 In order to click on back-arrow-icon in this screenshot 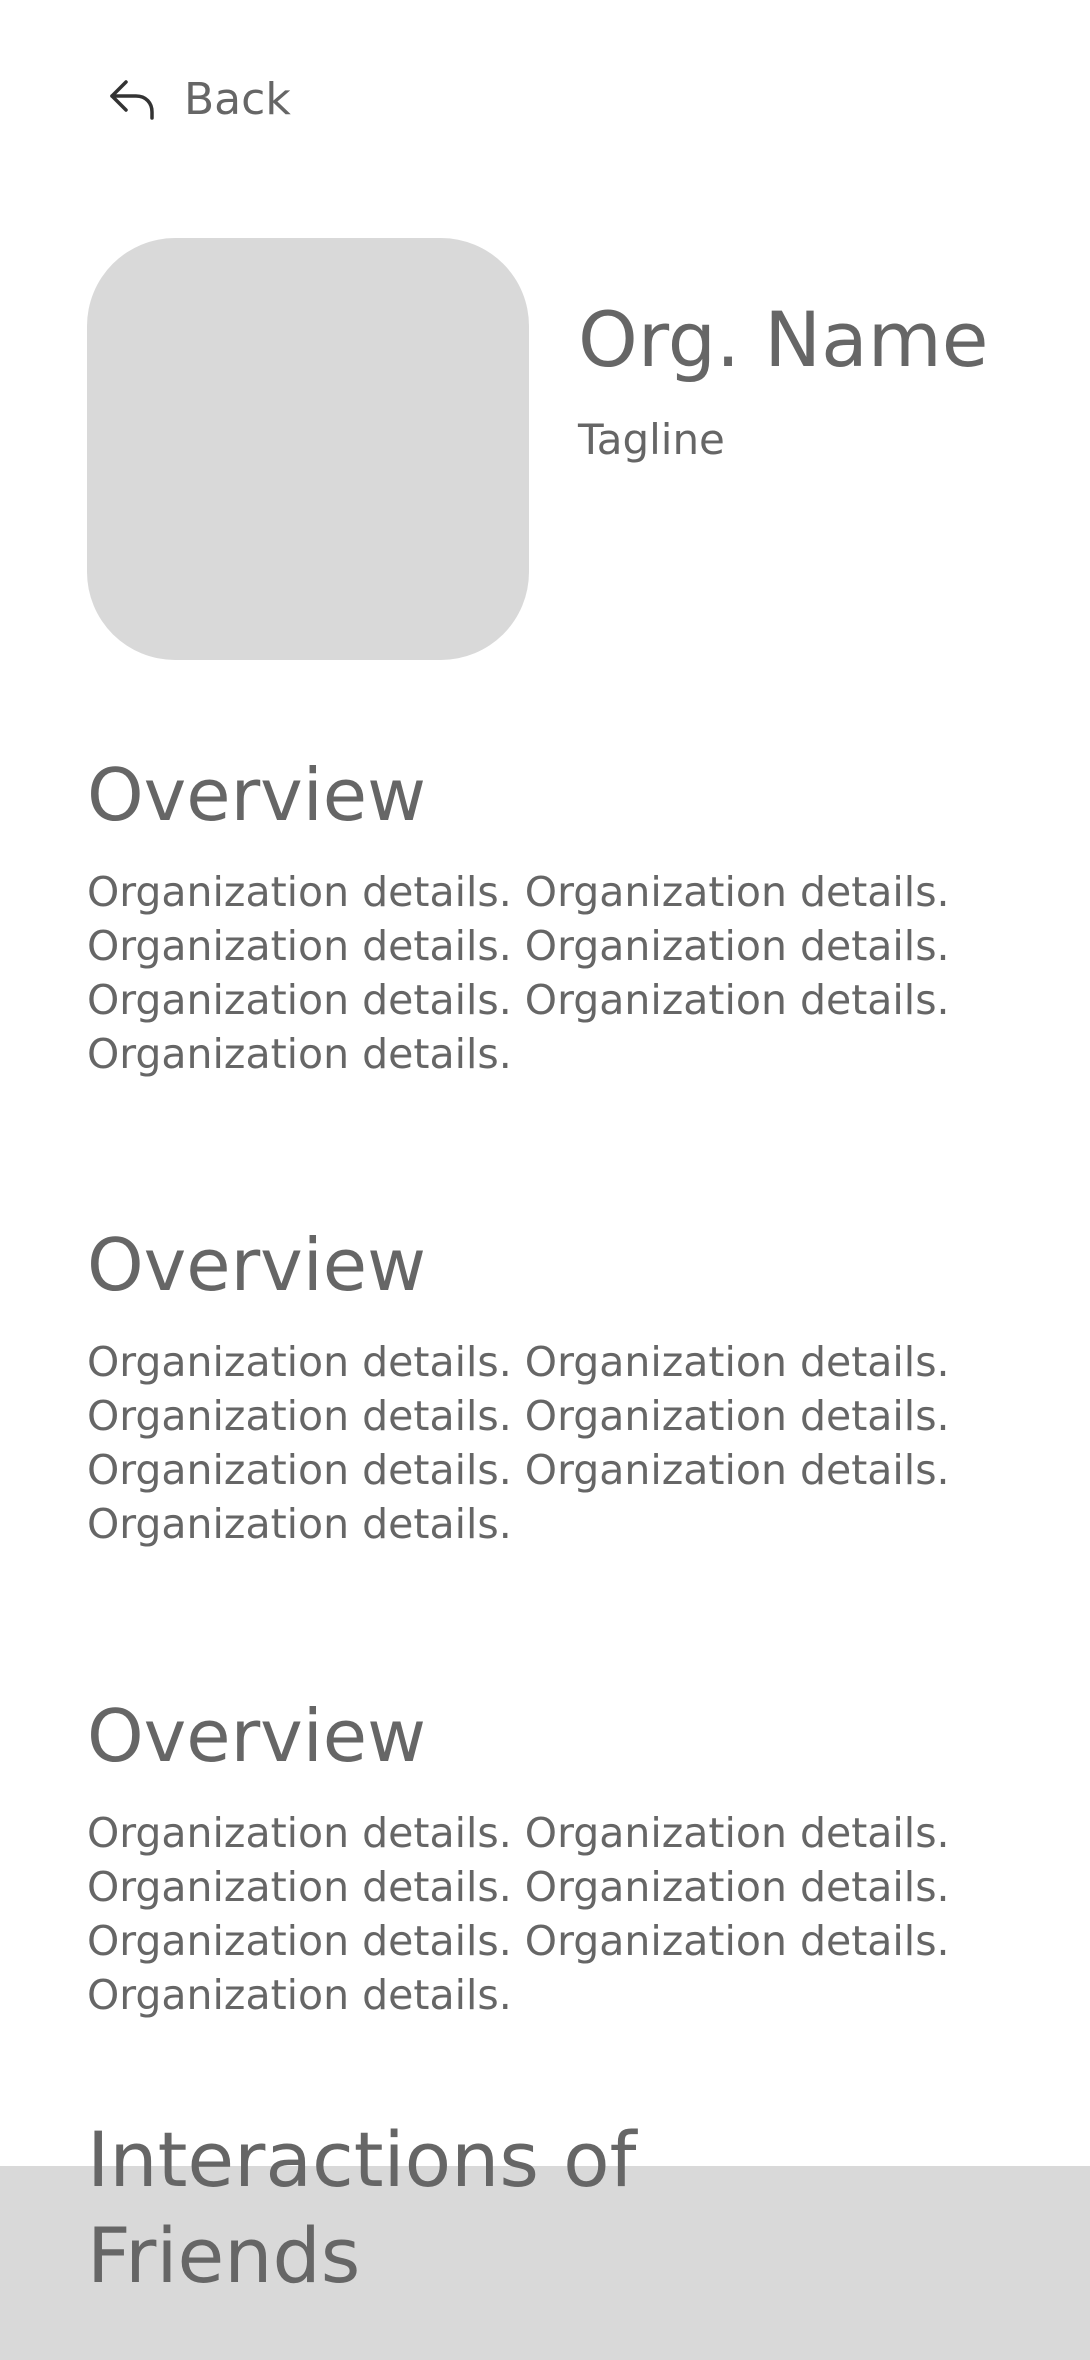, I will do `click(132, 100)`.